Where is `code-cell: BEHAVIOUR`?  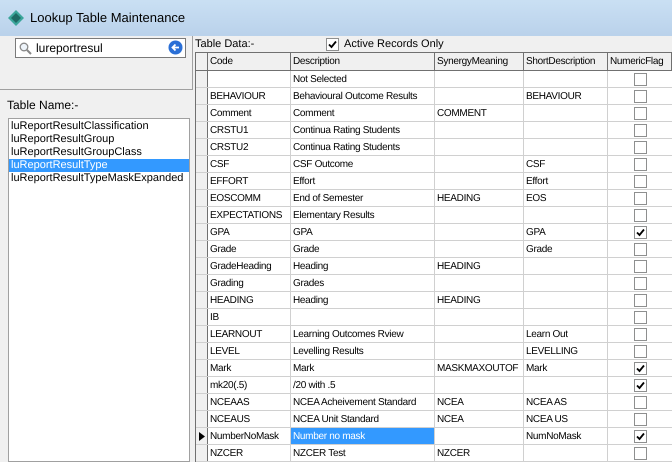 code-cell: BEHAVIOUR is located at coordinates (249, 96).